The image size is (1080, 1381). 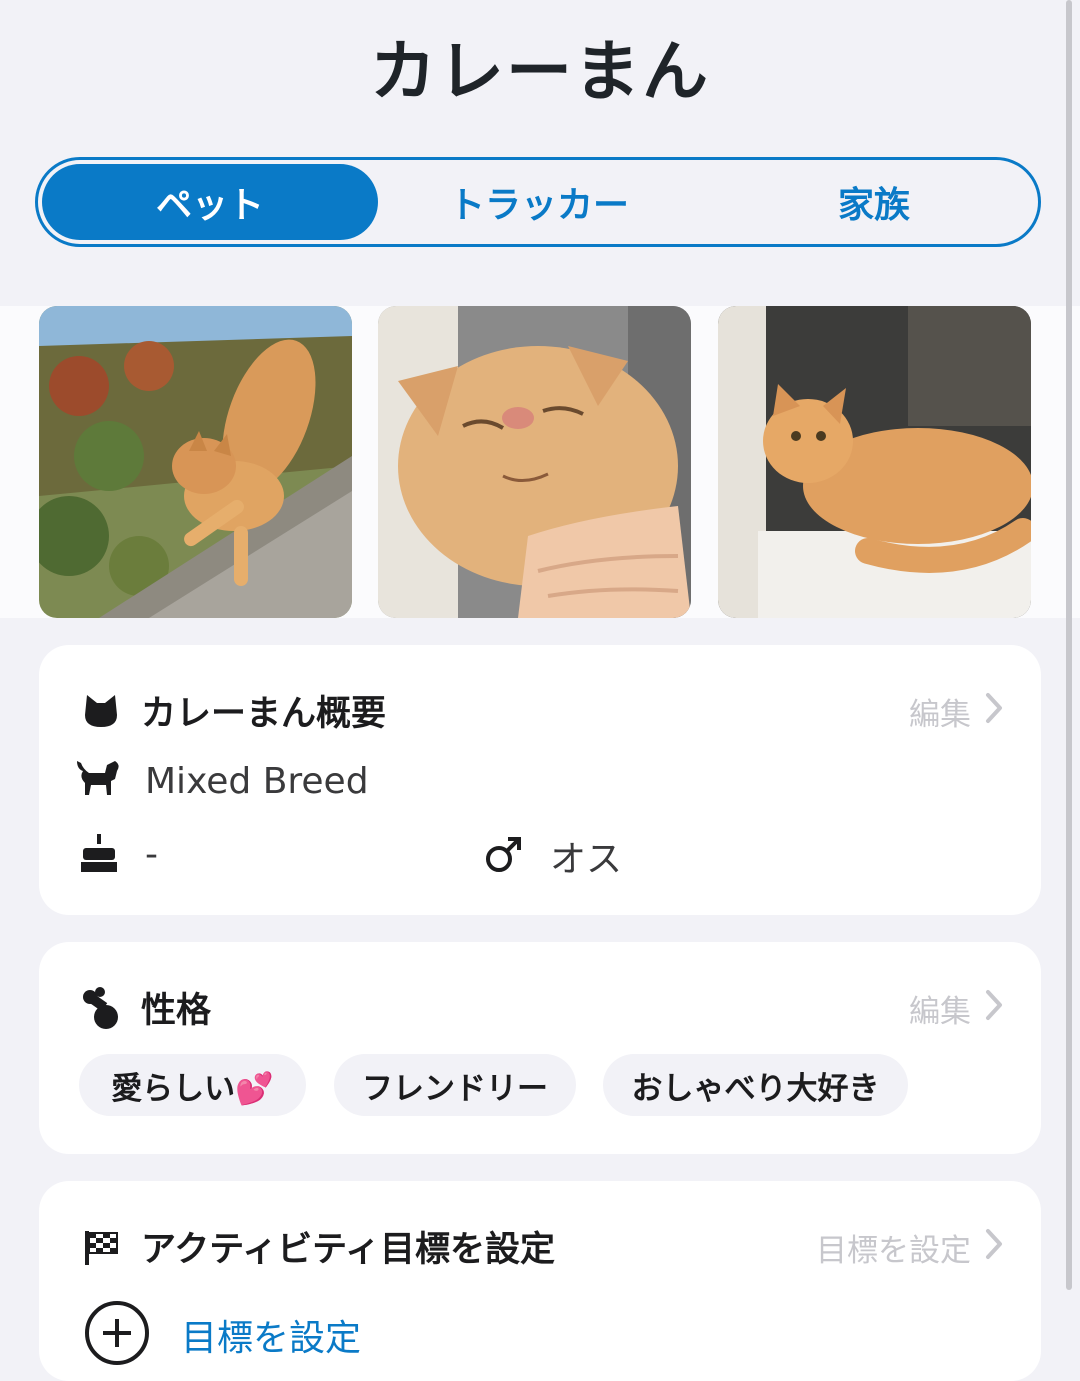 I want to click on cat-stretching-photo, so click(x=195, y=462).